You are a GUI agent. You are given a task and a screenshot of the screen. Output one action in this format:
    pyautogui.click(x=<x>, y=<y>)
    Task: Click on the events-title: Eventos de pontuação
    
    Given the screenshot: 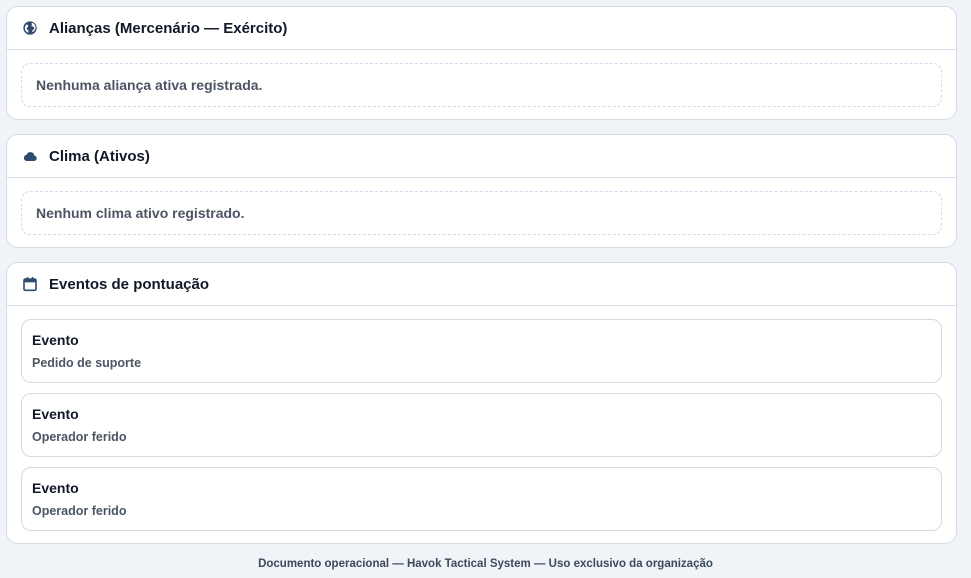 What is the action you would take?
    pyautogui.click(x=129, y=284)
    